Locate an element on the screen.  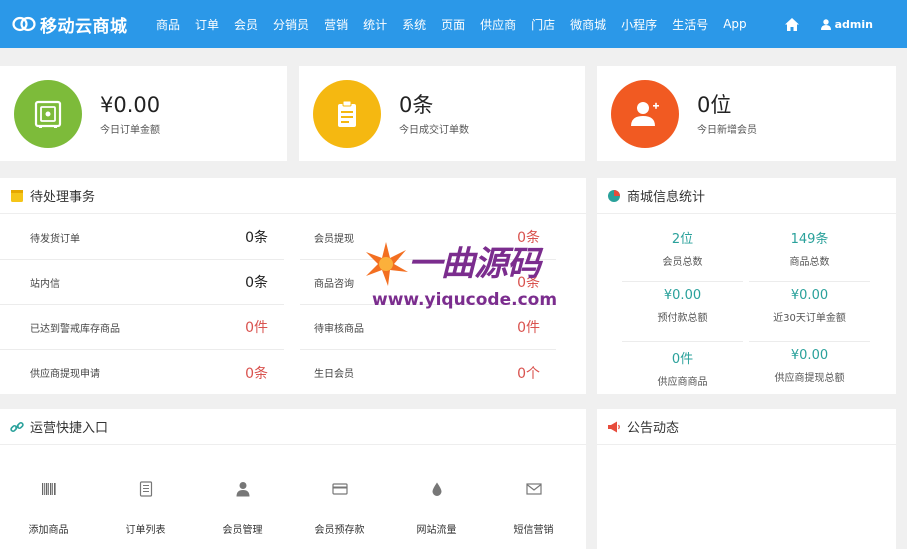
quick-label: 订单列表 is located at coordinates (145, 530).